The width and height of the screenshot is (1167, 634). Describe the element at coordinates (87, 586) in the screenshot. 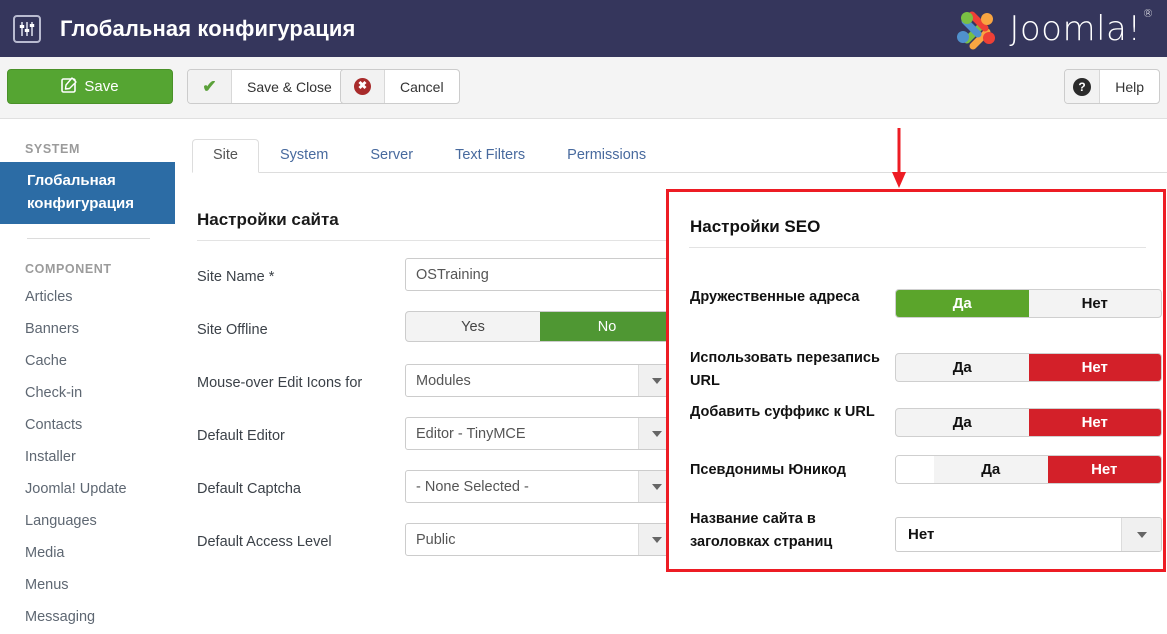

I see `sidebar-item-menus: Menus` at that location.